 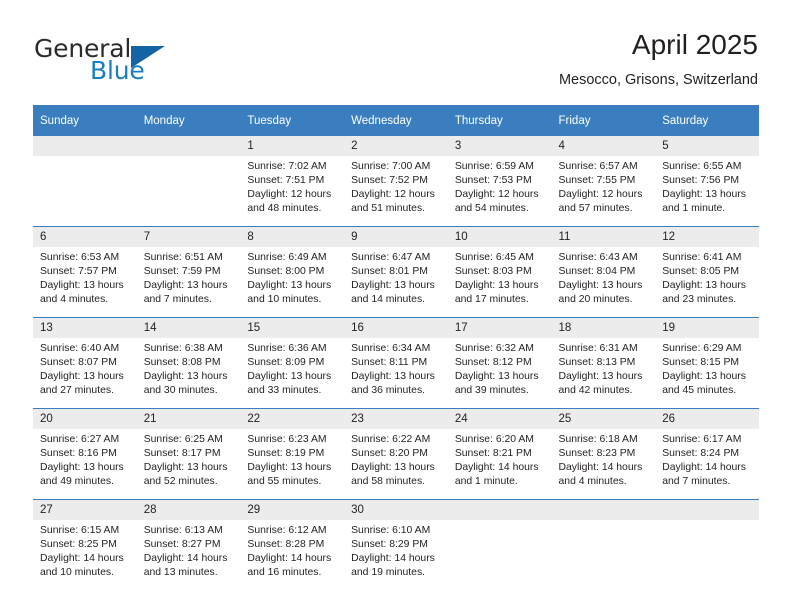 What do you see at coordinates (701, 363) in the screenshot?
I see `sunset-text: Sunset: 8:15 PM` at bounding box center [701, 363].